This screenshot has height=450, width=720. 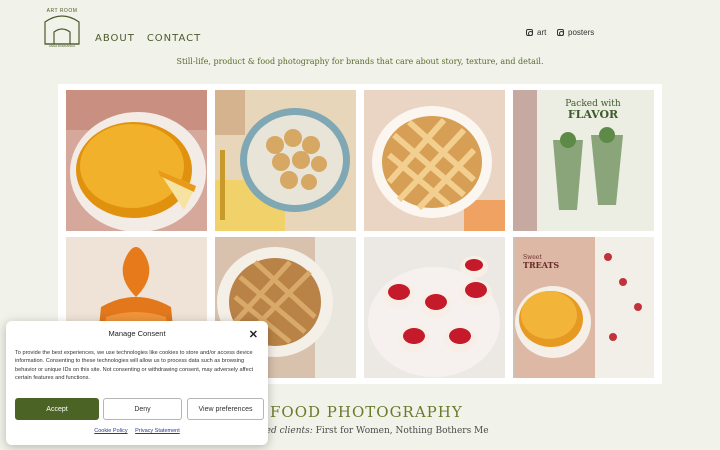 What do you see at coordinates (253, 334) in the screenshot?
I see `close-icon: ✕` at bounding box center [253, 334].